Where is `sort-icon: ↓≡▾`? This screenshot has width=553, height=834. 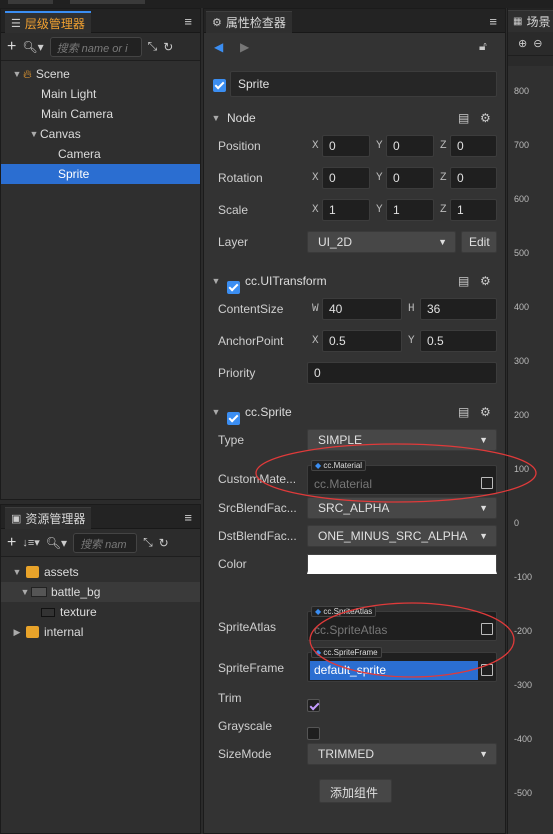
sort-icon: ↓≡▾ is located at coordinates (30, 542).